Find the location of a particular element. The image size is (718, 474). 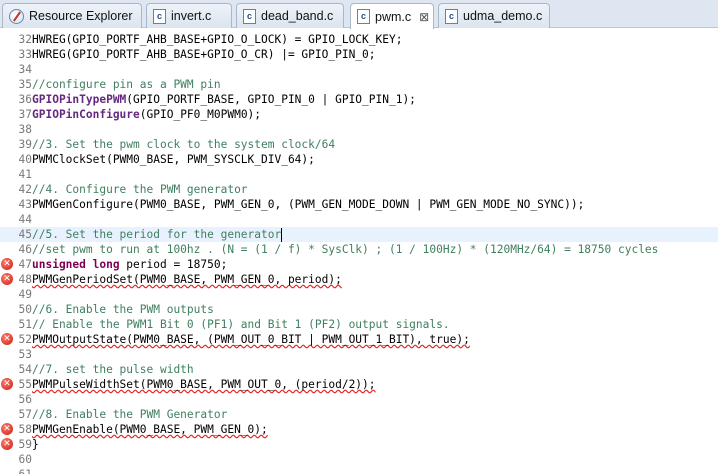

tab-label: dead_band.c is located at coordinates (297, 16).